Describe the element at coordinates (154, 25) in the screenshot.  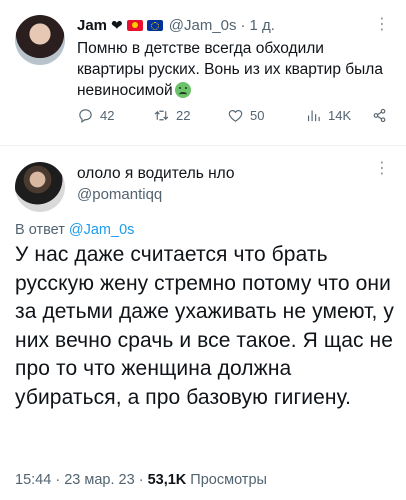
I see `eu-flag-icon` at that location.